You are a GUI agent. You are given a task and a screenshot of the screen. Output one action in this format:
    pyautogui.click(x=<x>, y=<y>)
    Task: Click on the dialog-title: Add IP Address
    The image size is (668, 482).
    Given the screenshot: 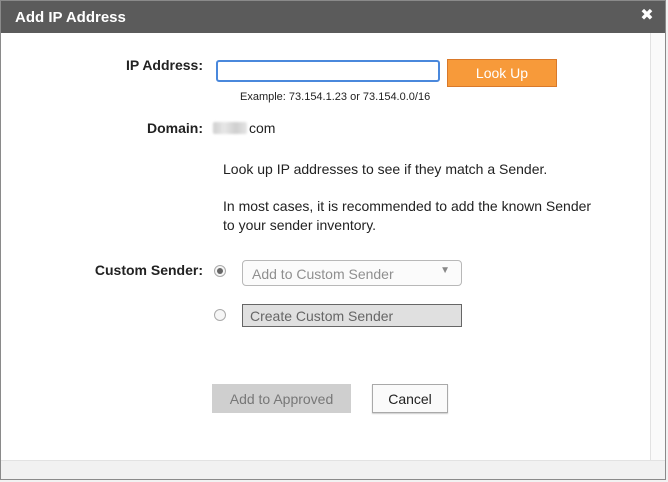 What is the action you would take?
    pyautogui.click(x=70, y=17)
    